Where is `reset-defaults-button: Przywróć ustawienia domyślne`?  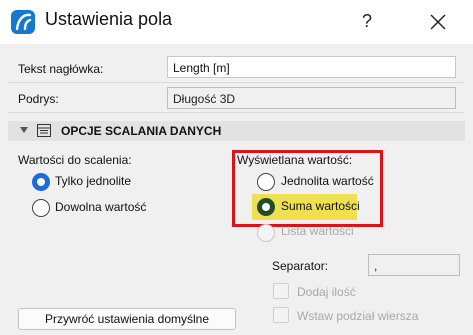 reset-defaults-button: Przywróć ustawienia domyślne is located at coordinates (127, 319).